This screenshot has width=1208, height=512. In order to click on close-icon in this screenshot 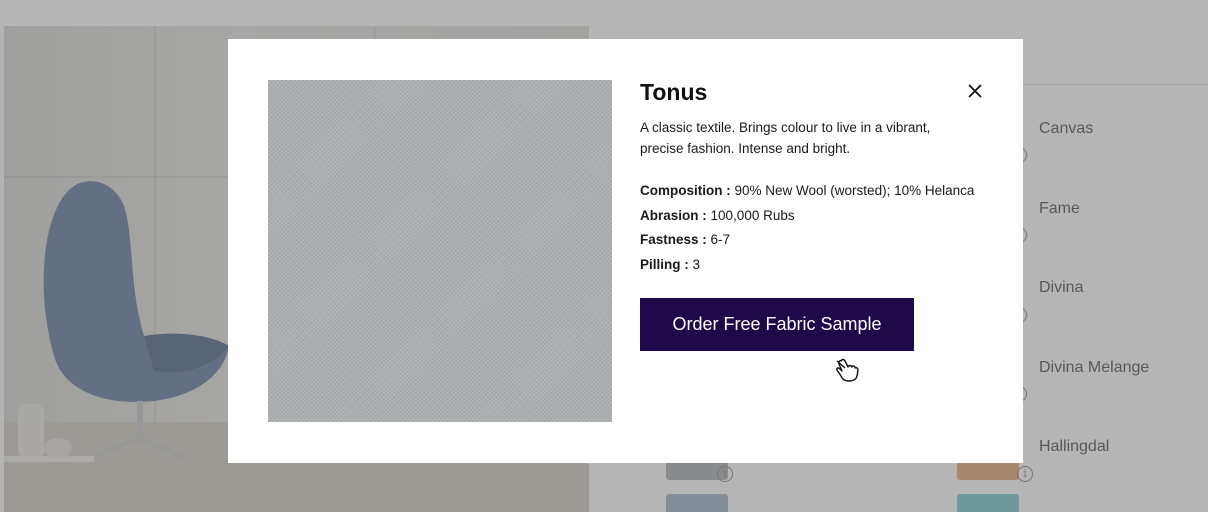, I will do `click(975, 91)`.